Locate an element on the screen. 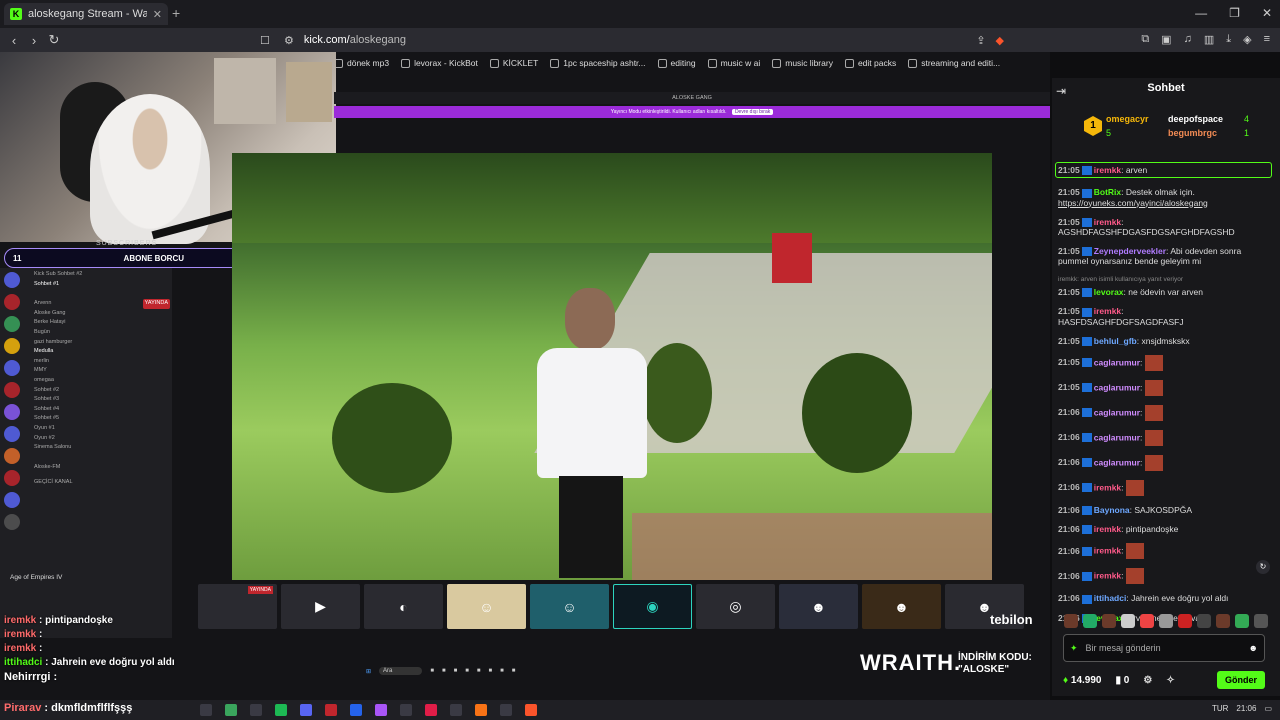 This screenshot has width=1280, height=720. minimize-icon: — is located at coordinates (1201, 13).